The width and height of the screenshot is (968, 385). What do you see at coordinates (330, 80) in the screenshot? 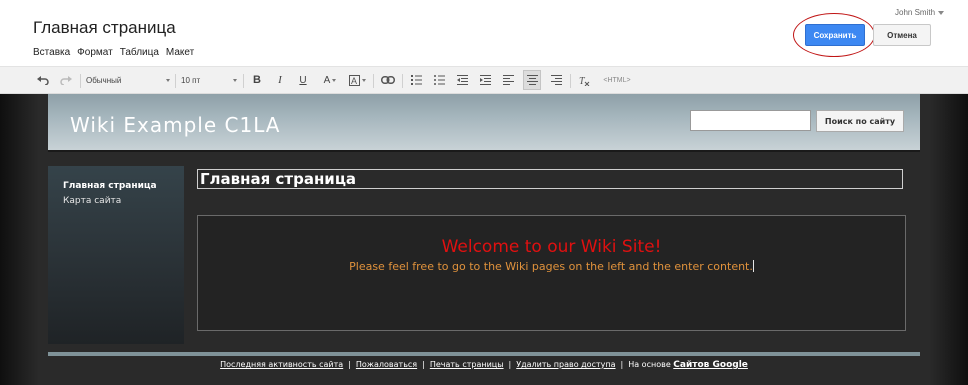
I see `text-color-icon: A` at bounding box center [330, 80].